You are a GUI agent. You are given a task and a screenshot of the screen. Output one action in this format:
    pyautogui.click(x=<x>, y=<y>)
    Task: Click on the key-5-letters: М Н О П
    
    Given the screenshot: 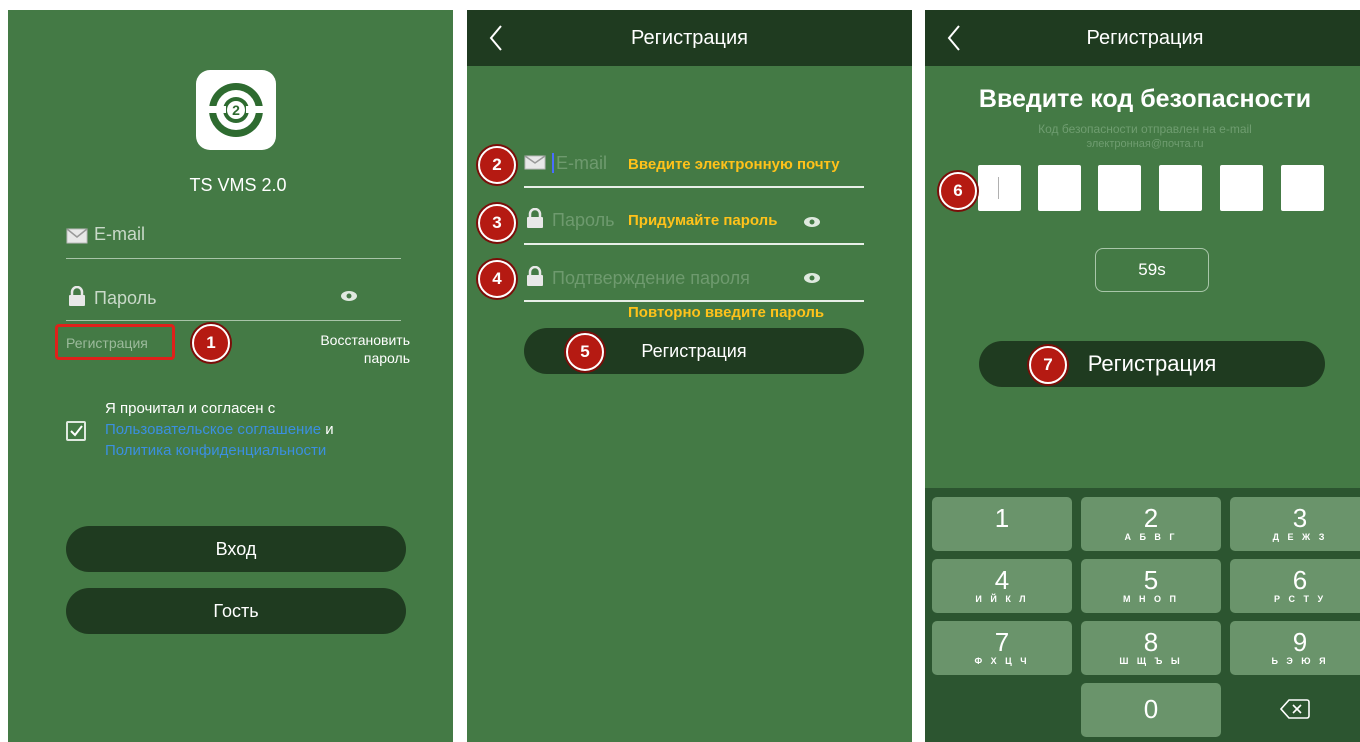 What is the action you would take?
    pyautogui.click(x=1151, y=599)
    